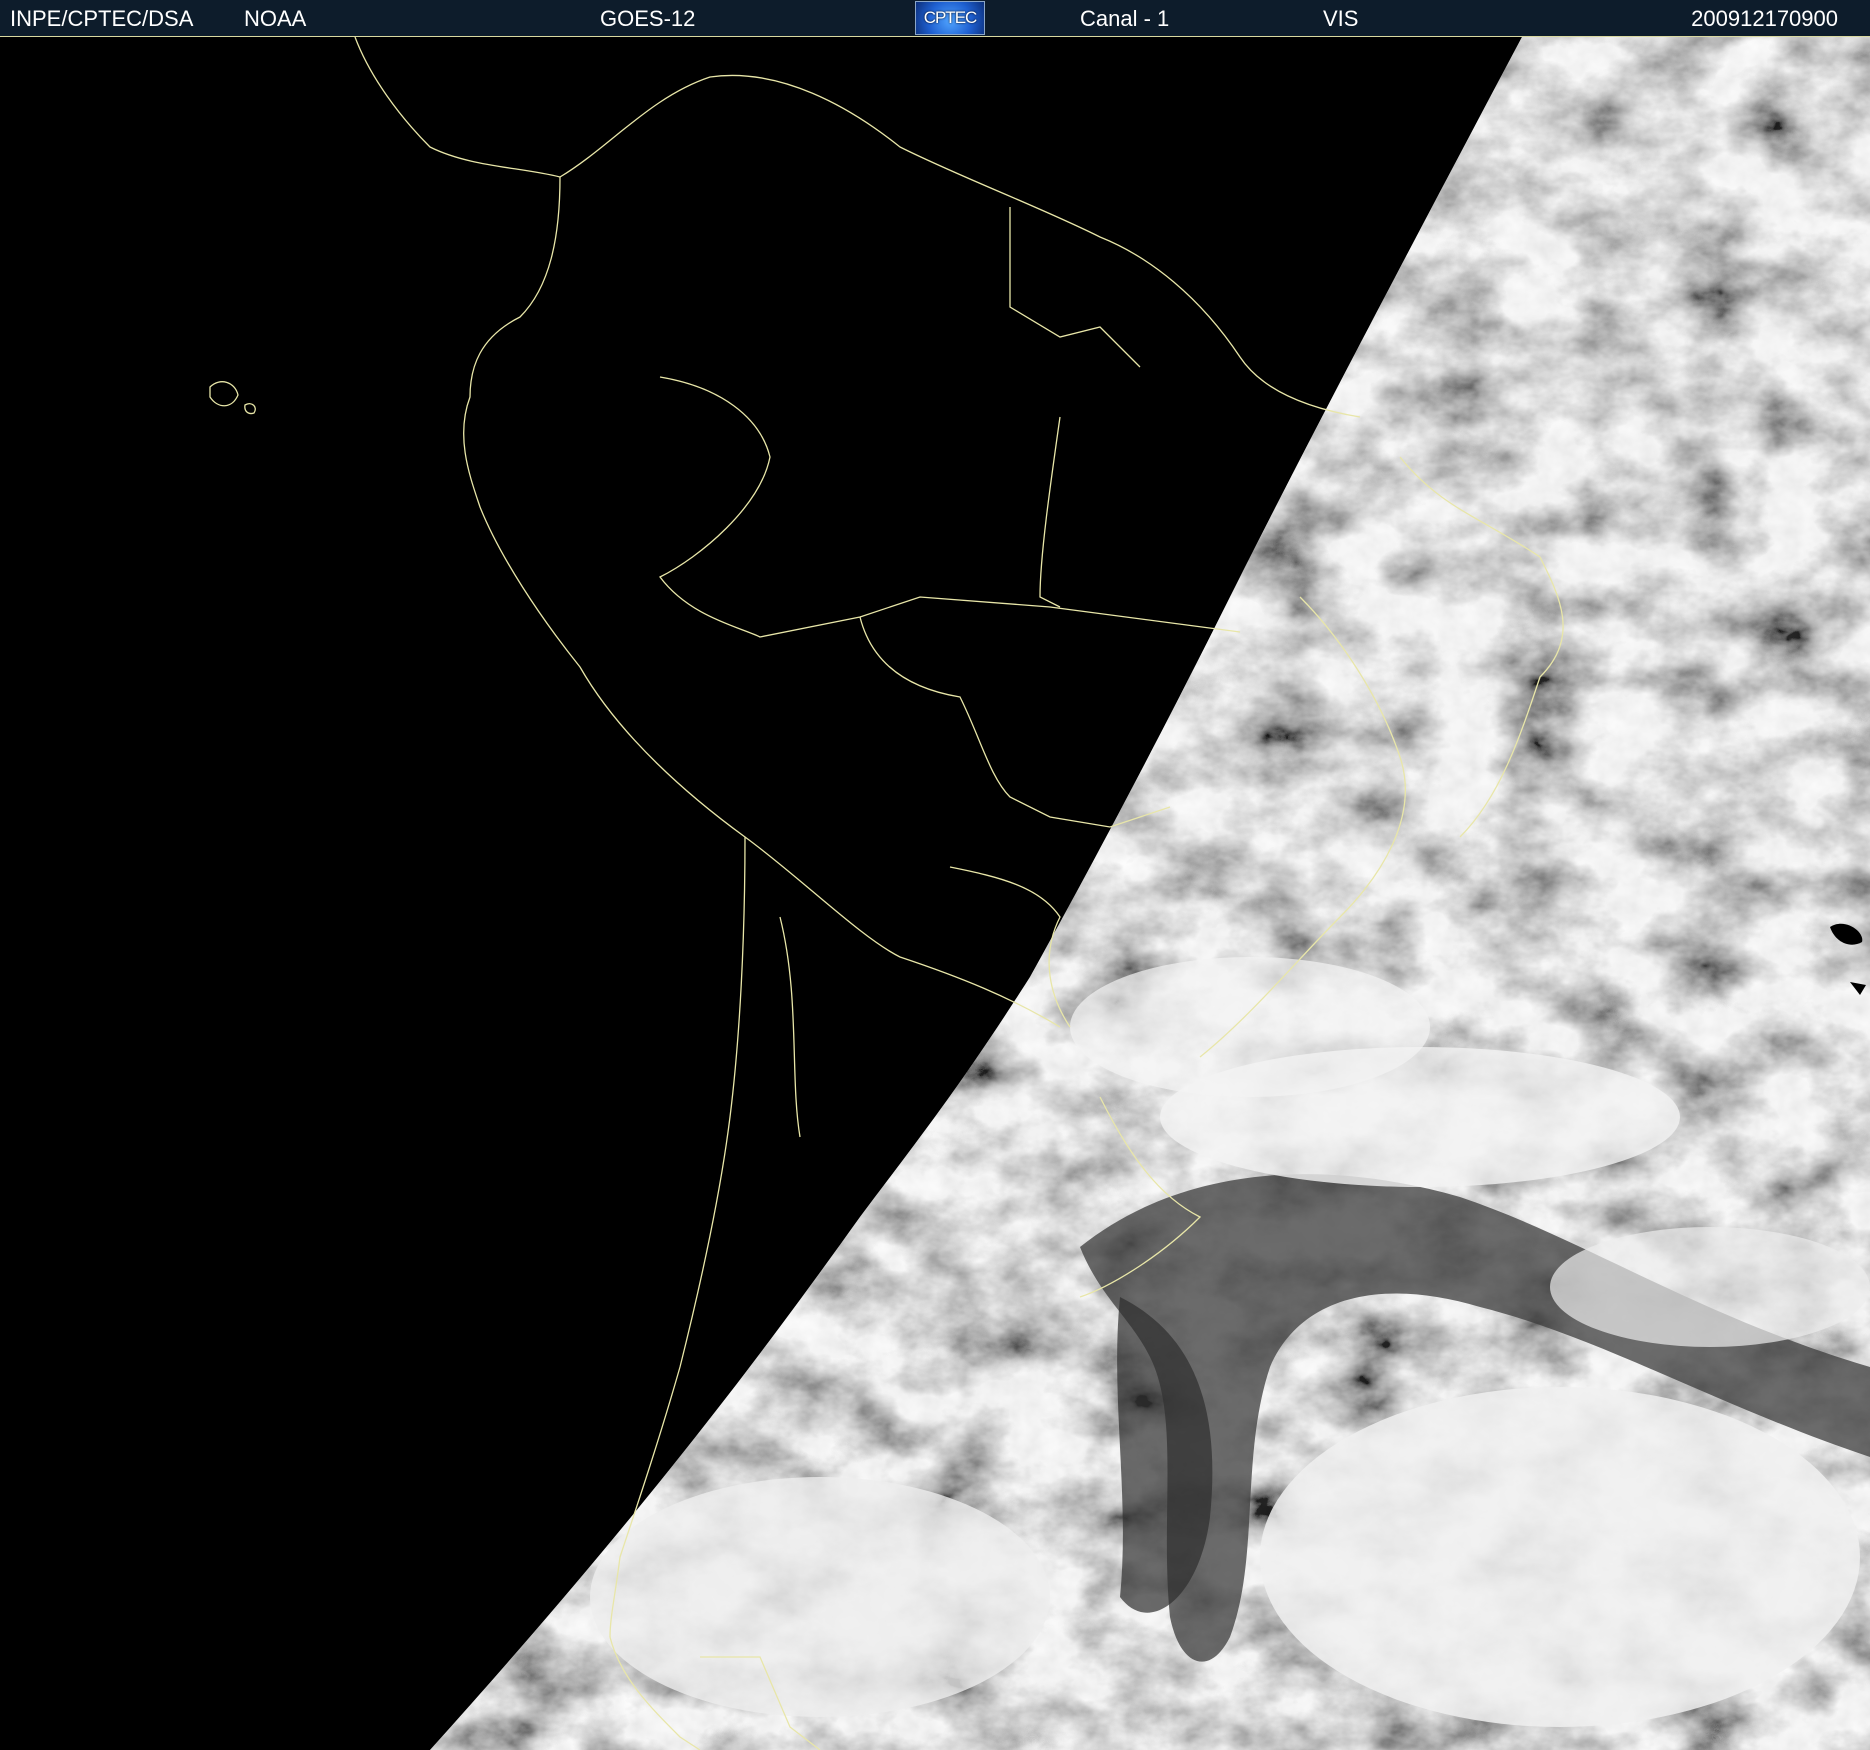  What do you see at coordinates (1764, 18) in the screenshot?
I see `timestamp-label: 200912170900` at bounding box center [1764, 18].